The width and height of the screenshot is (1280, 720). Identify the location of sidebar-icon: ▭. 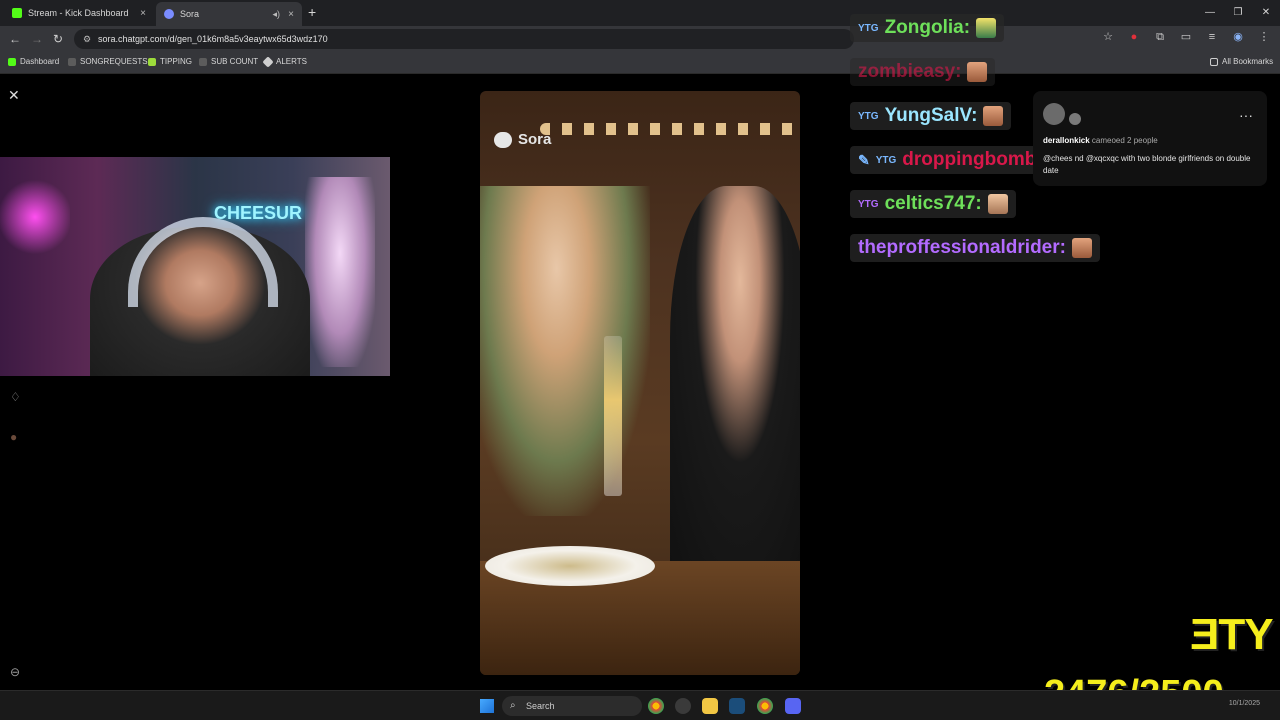
(1186, 37).